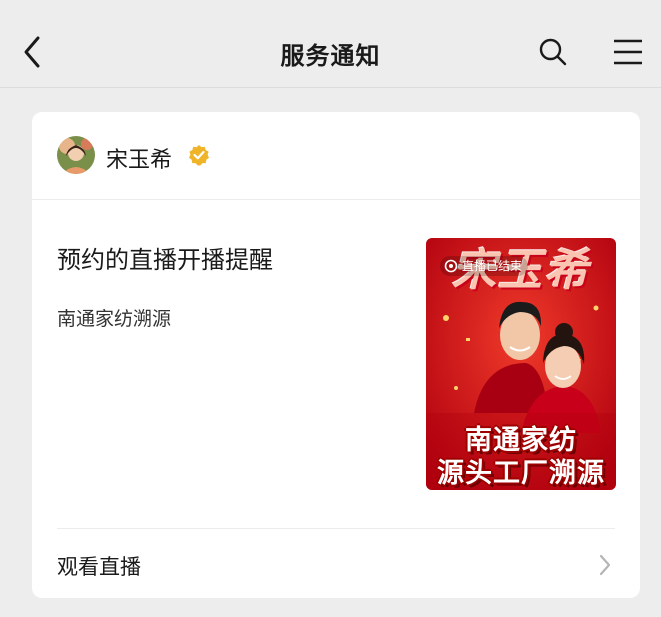  Describe the element at coordinates (605, 565) in the screenshot. I see `chevron-right-icon` at that location.